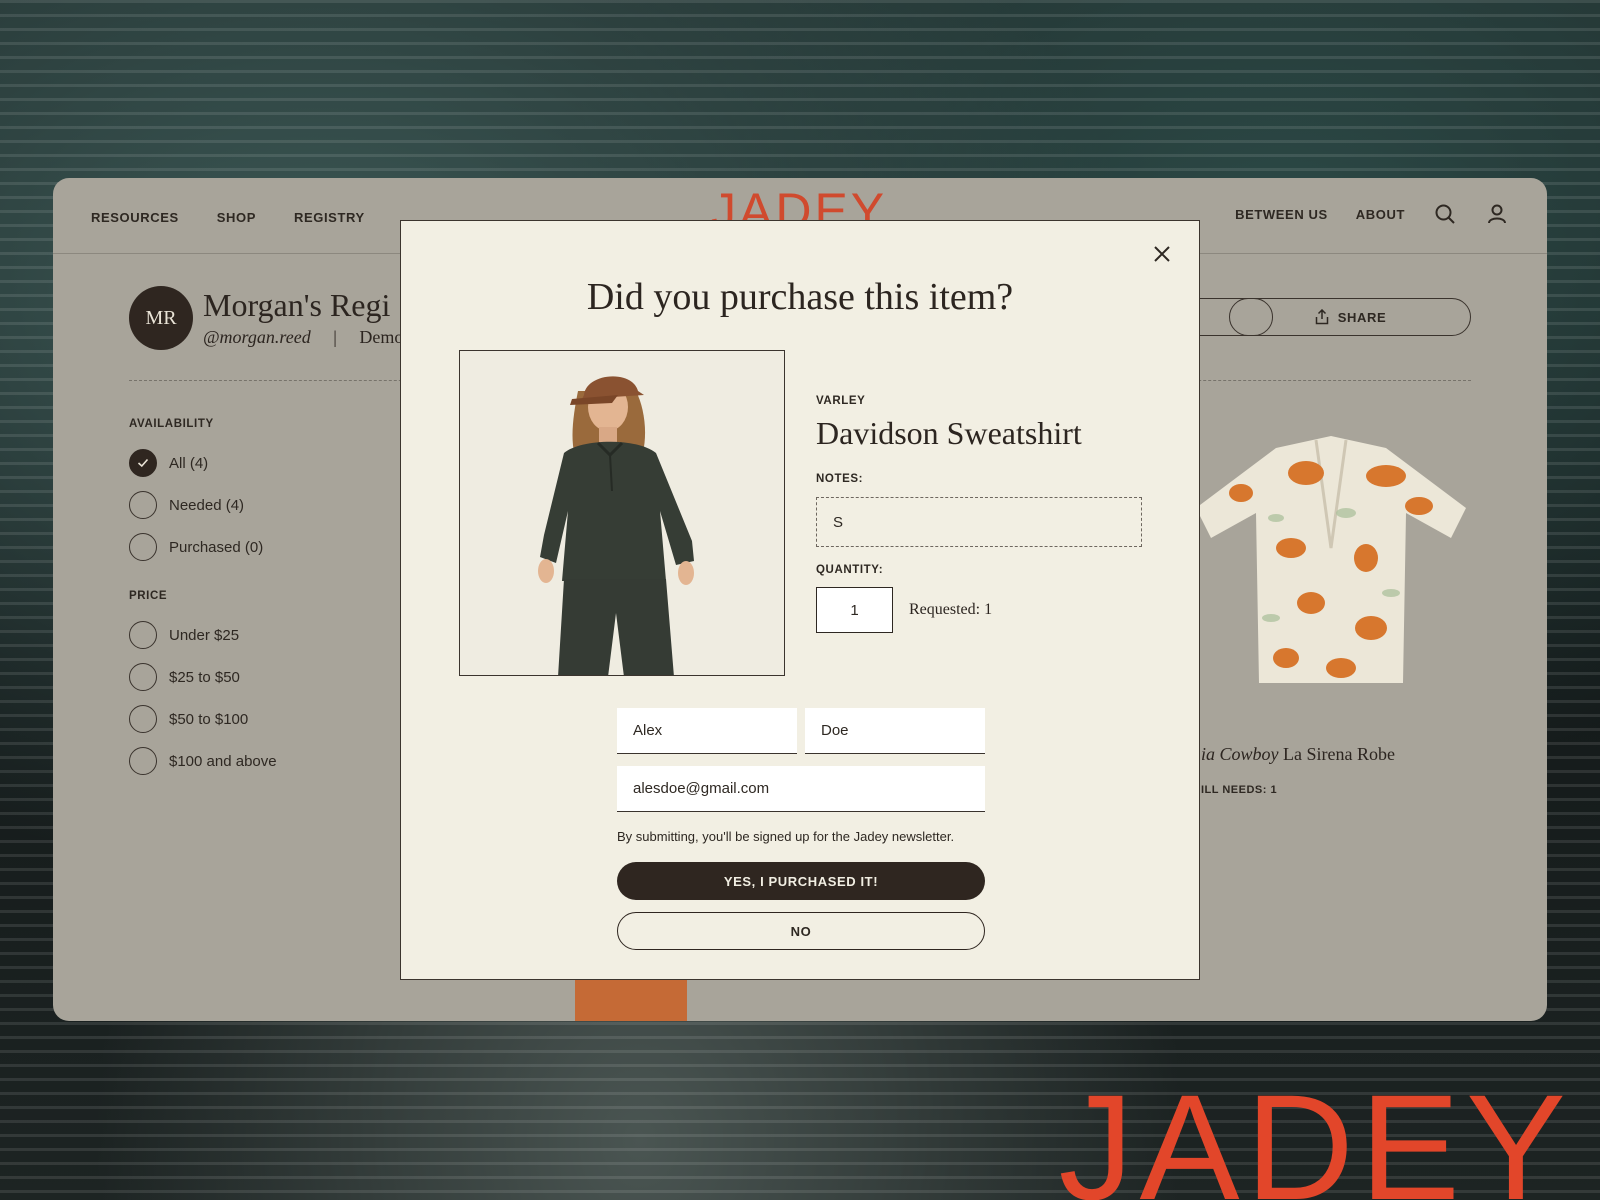 The image size is (1600, 1200). I want to click on robe-brand: ia Cowboy, so click(1240, 754).